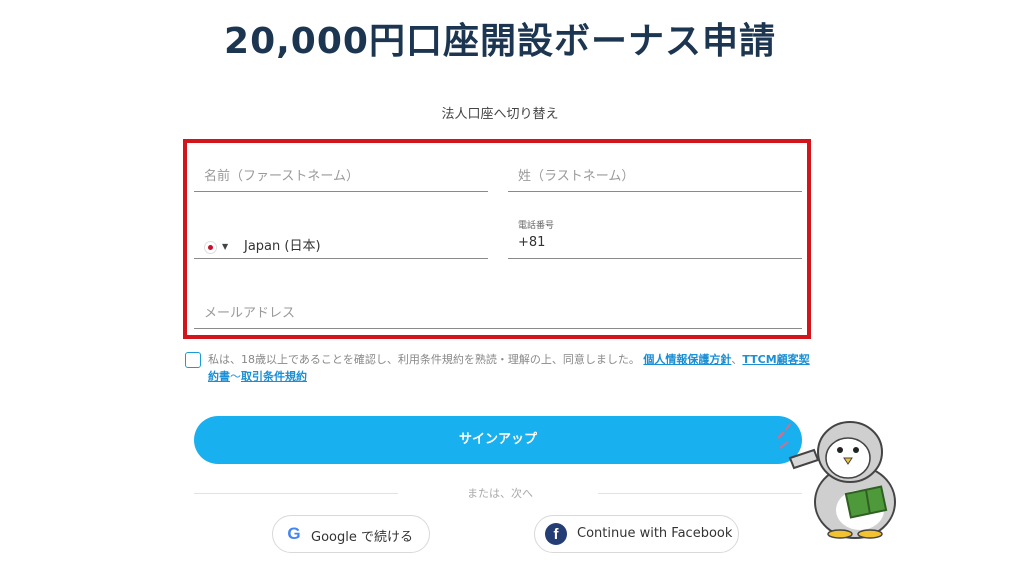 The image size is (1024, 576). What do you see at coordinates (341, 238) in the screenshot?
I see `country-select: ▼ Japan (日本)` at bounding box center [341, 238].